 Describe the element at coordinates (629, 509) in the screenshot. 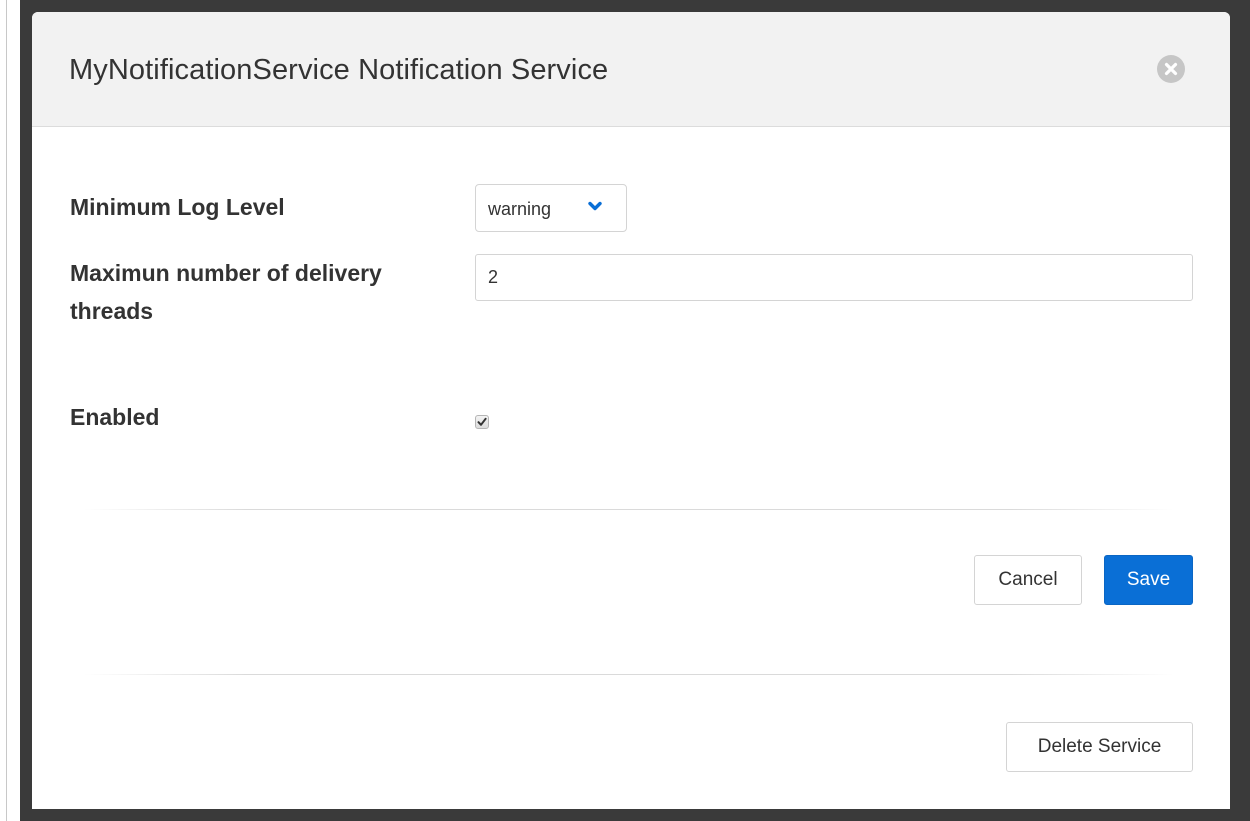

I see `form-divider` at that location.